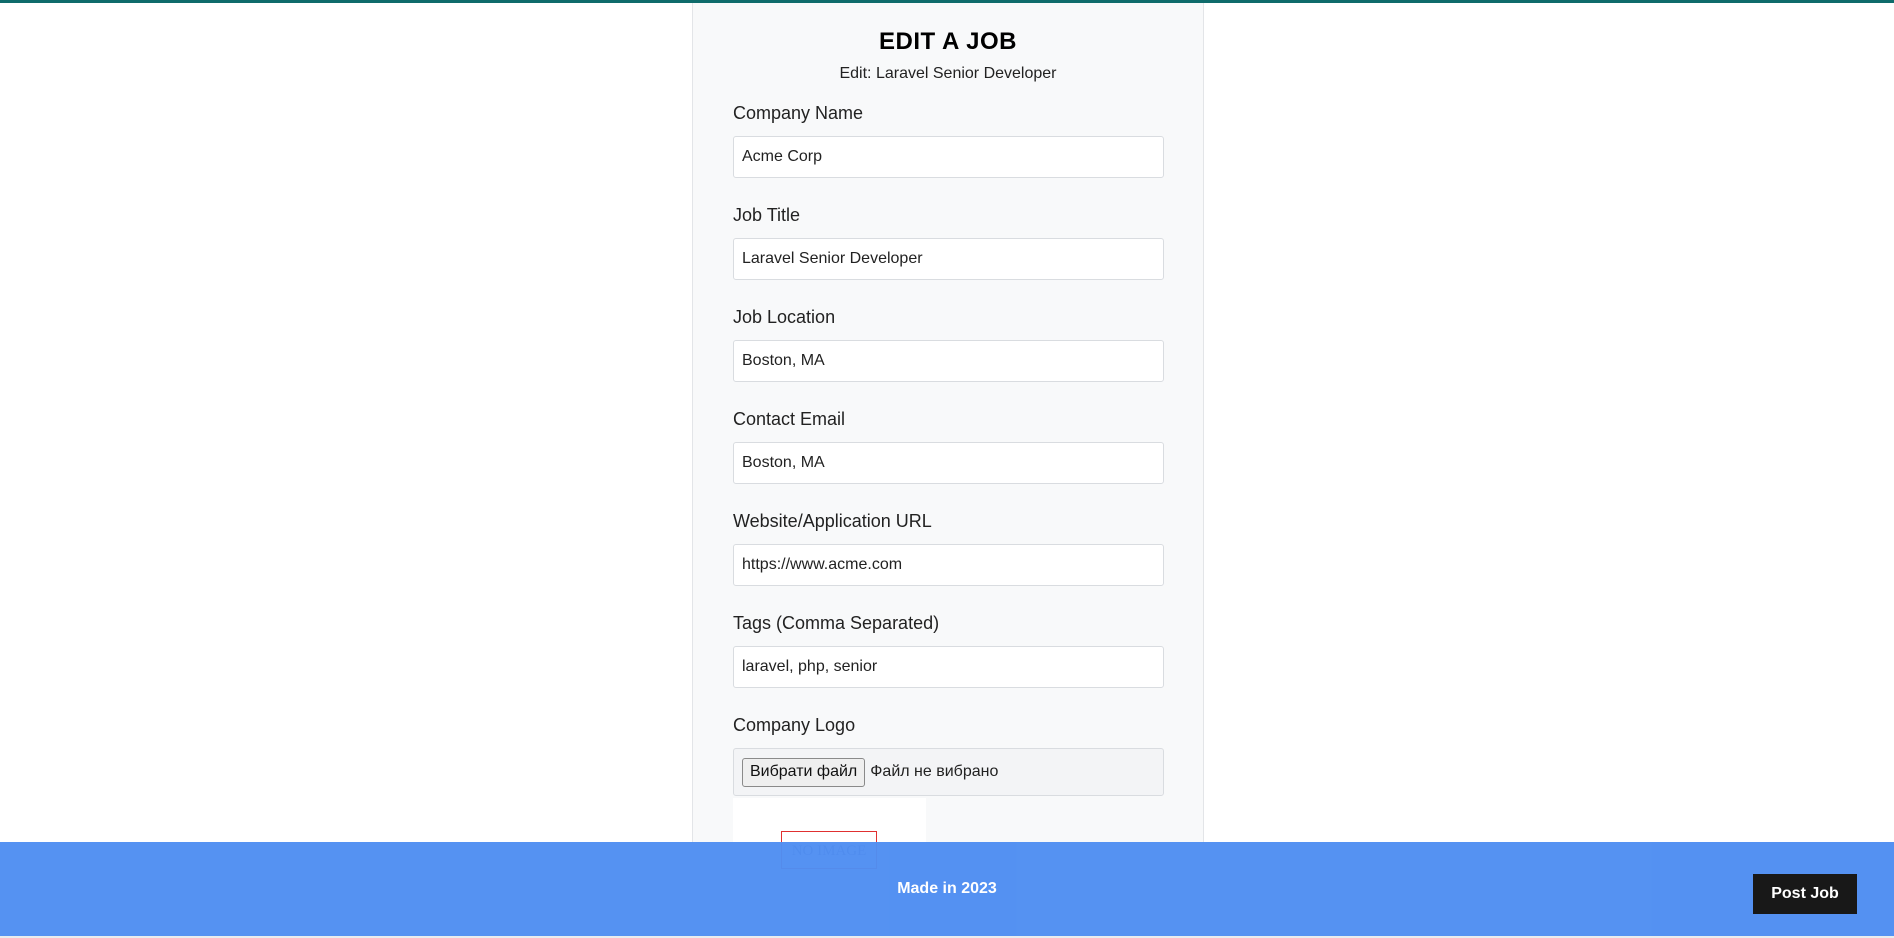  I want to click on tags-label: Tags (Comma Separated), so click(836, 623).